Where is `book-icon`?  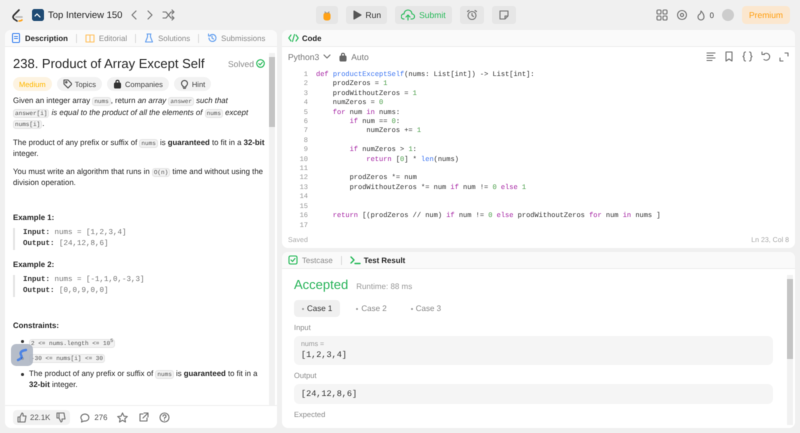
book-icon is located at coordinates (90, 38).